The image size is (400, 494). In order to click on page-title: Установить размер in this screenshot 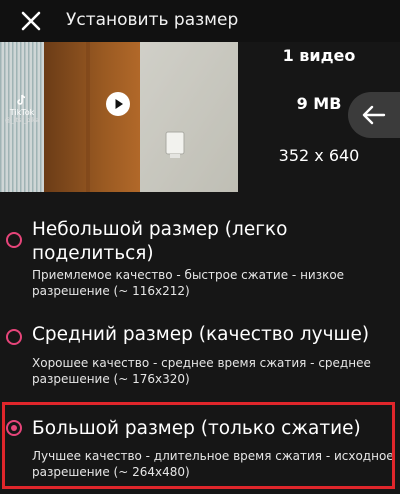, I will do `click(152, 20)`.